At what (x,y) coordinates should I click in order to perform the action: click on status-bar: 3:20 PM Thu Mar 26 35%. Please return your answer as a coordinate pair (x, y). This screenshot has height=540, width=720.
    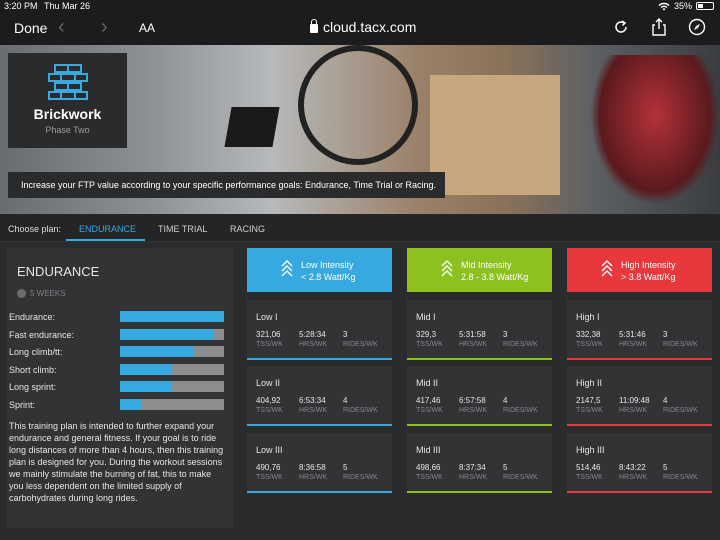
    Looking at the image, I should click on (360, 6).